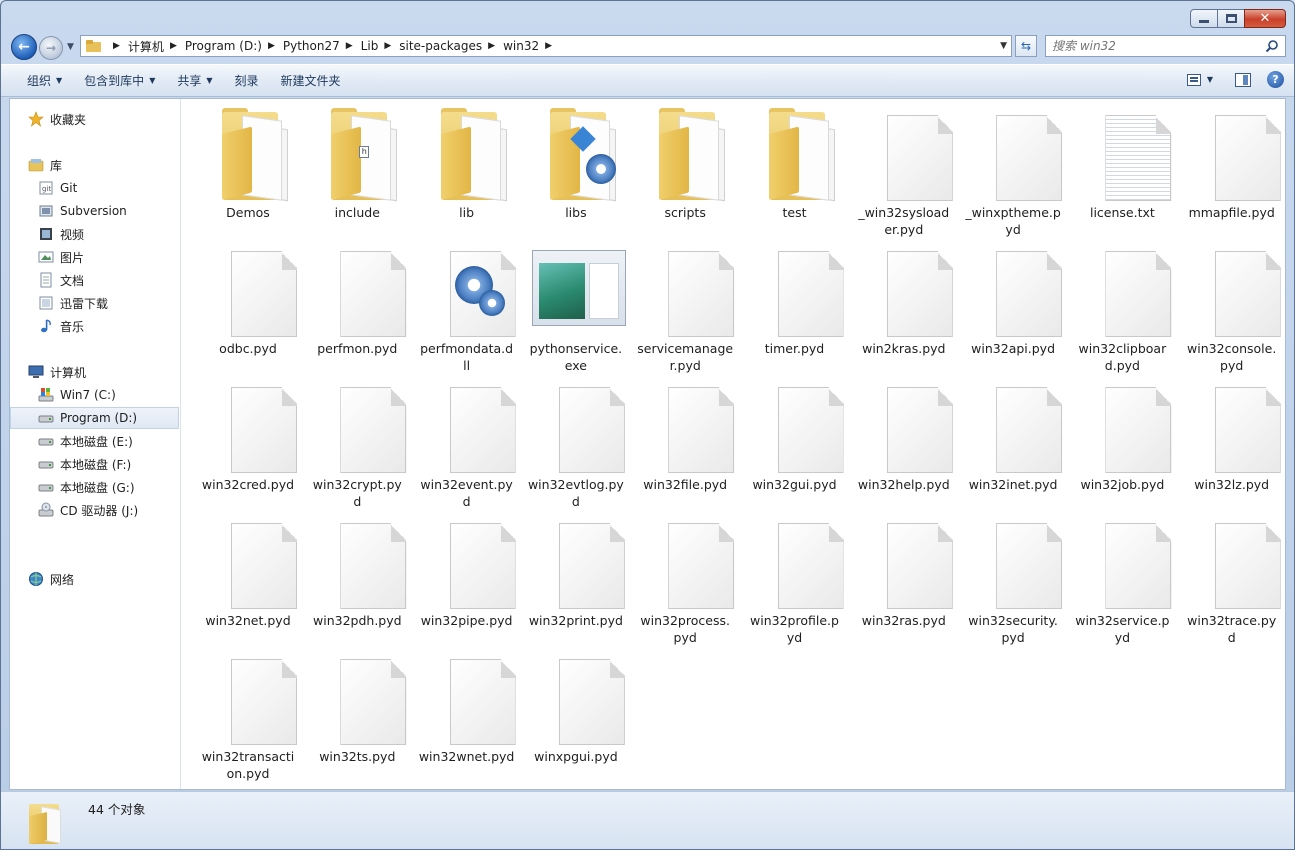 This screenshot has height=850, width=1295. Describe the element at coordinates (1232, 307) in the screenshot. I see `file-item: win32console.pyd` at that location.